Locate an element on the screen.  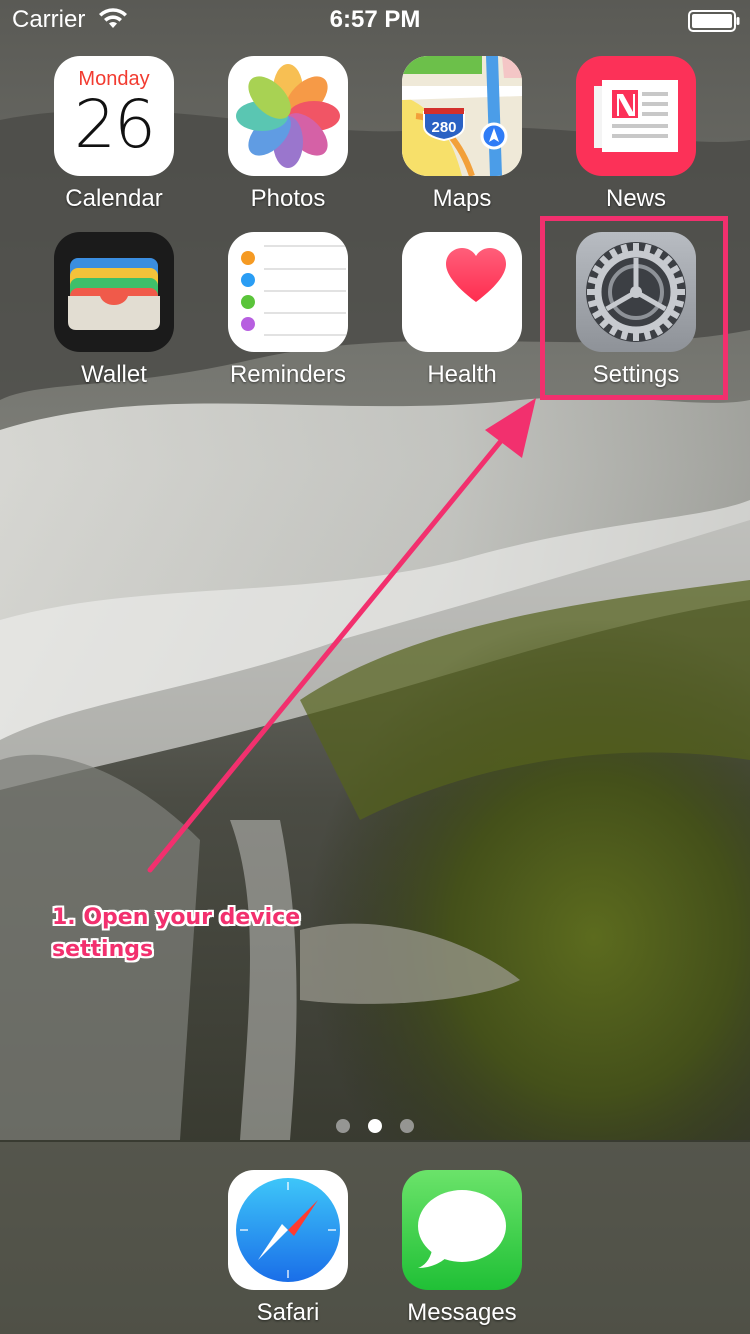
app-wallet: Wallet is located at coordinates (114, 311).